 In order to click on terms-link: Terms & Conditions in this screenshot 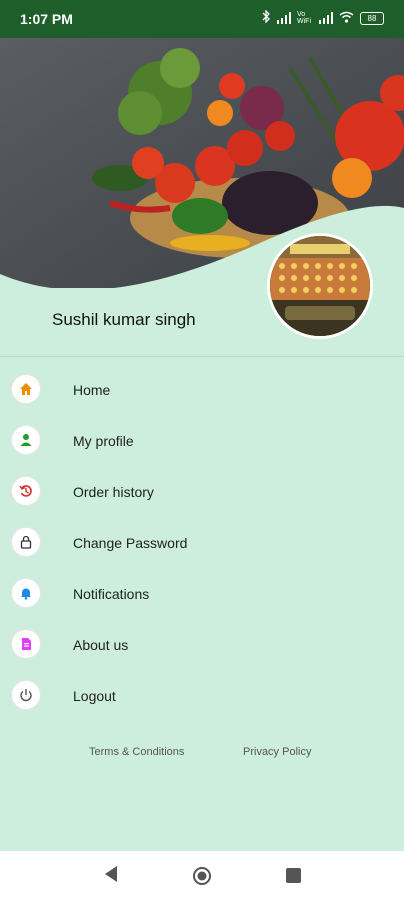, I will do `click(136, 752)`.